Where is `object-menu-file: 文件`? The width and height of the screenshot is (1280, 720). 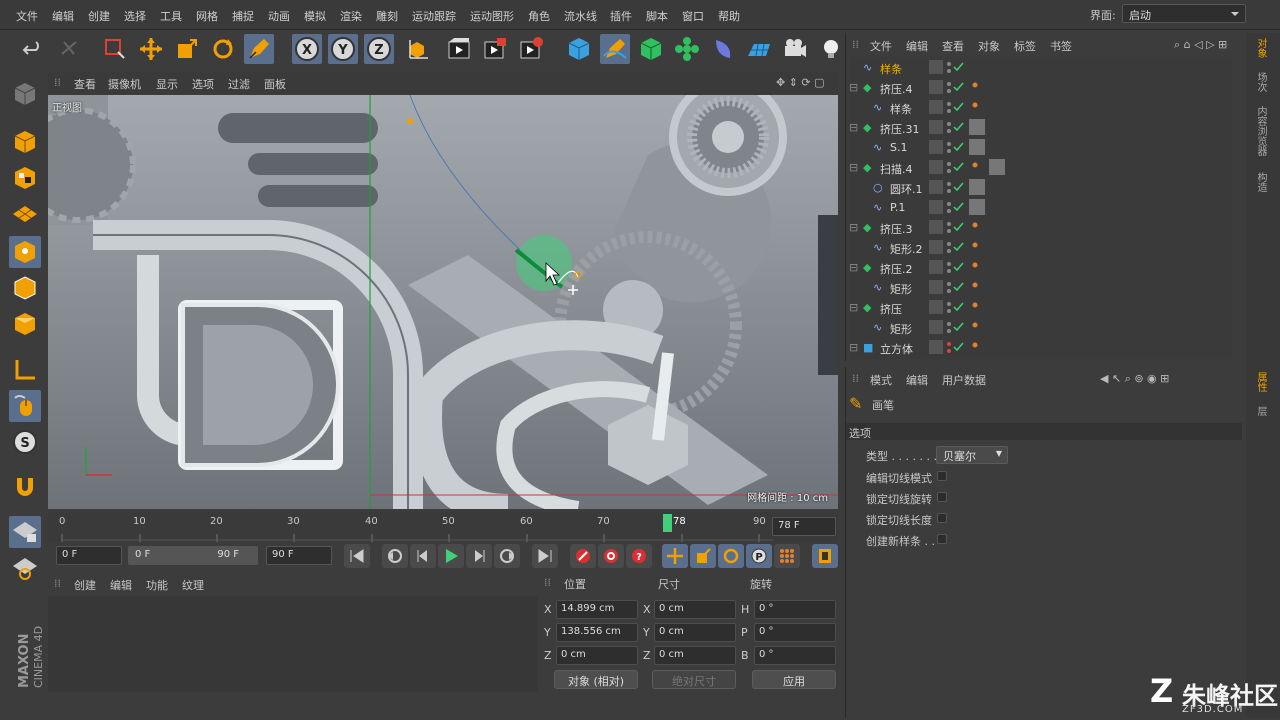
object-menu-file: 文件 is located at coordinates (881, 46).